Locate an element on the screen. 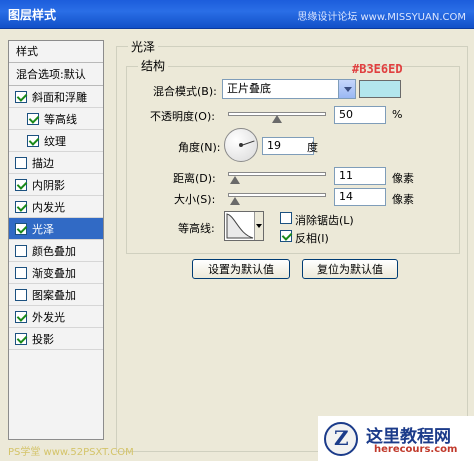 The width and height of the screenshot is (474, 461). style-list-item: 纹理 is located at coordinates (56, 141).